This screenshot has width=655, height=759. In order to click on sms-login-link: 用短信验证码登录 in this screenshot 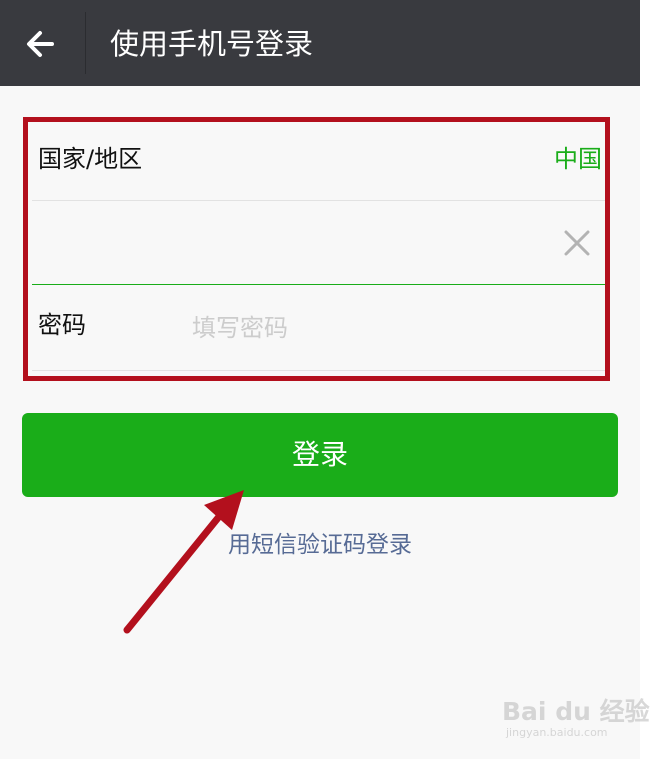, I will do `click(320, 545)`.